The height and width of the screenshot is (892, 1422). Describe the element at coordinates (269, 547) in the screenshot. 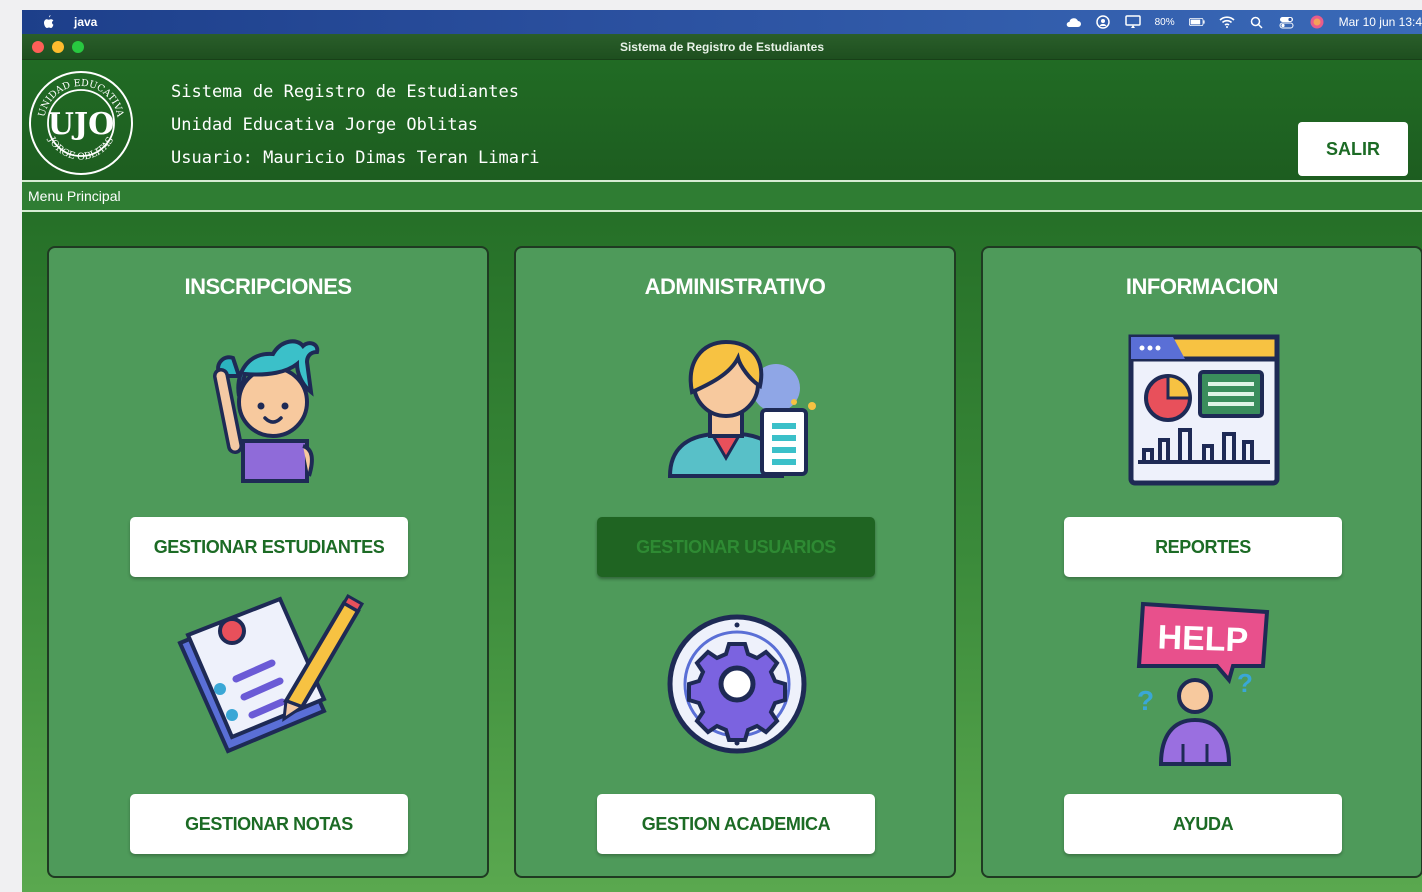

I see `gestionar-estudiantes-button: GESTIONAR ESTUDIANTES` at that location.